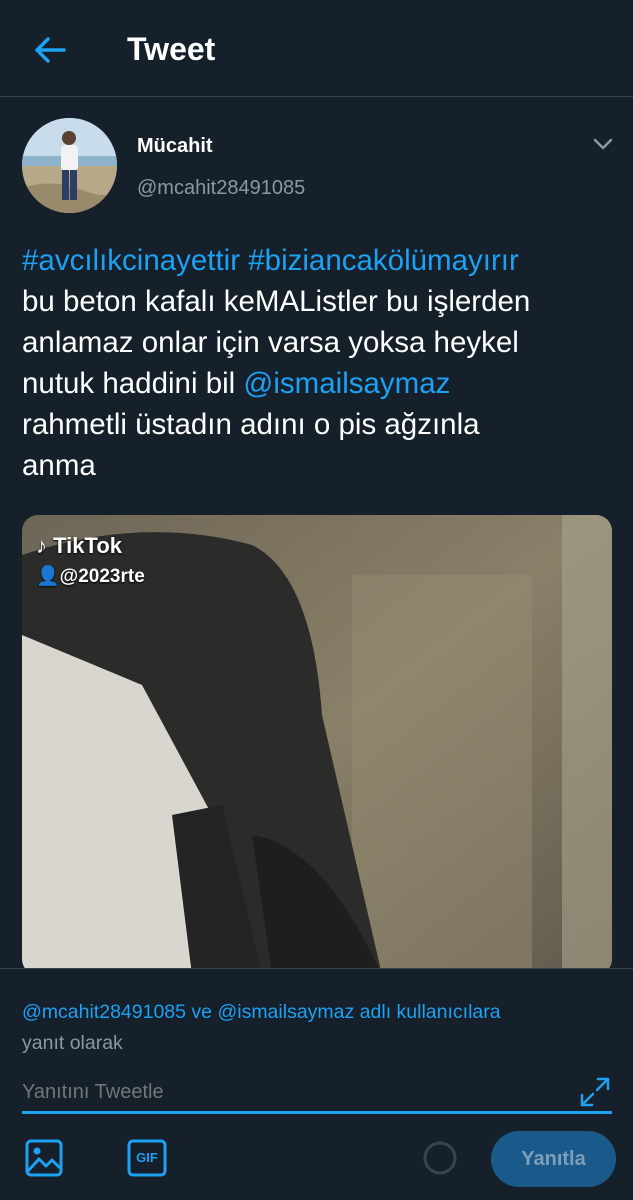 Image resolution: width=633 pixels, height=1200 pixels. What do you see at coordinates (251, 424) in the screenshot?
I see `tweet-text-segment: rahmetli üstadın adını o pis ağzınla` at bounding box center [251, 424].